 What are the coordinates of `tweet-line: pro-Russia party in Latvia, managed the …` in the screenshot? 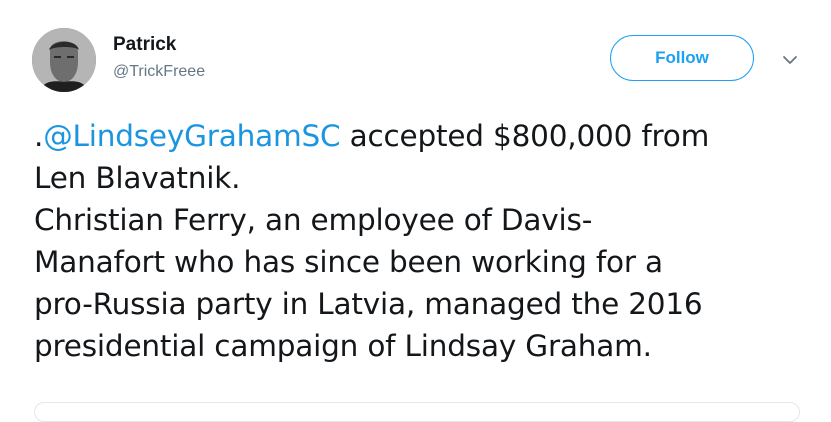 It's located at (368, 304).